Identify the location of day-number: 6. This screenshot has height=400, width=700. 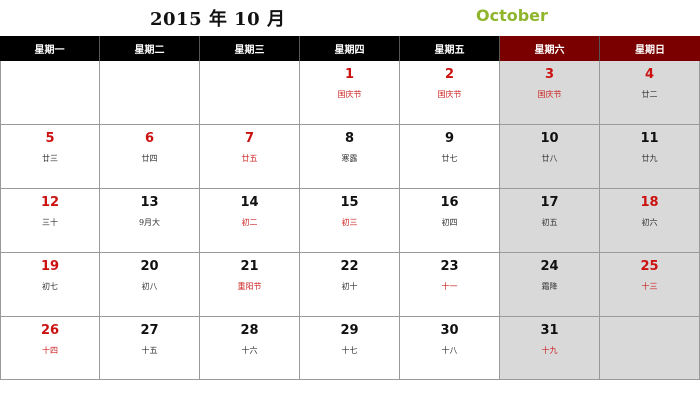
(149, 138).